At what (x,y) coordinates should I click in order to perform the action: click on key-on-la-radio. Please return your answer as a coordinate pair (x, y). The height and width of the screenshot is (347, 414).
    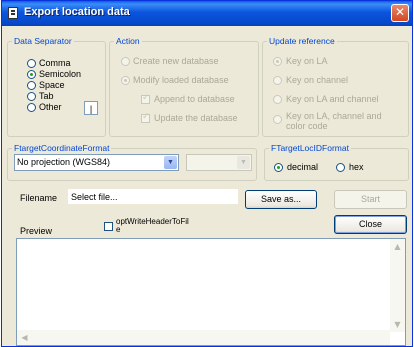
    Looking at the image, I should click on (277, 61).